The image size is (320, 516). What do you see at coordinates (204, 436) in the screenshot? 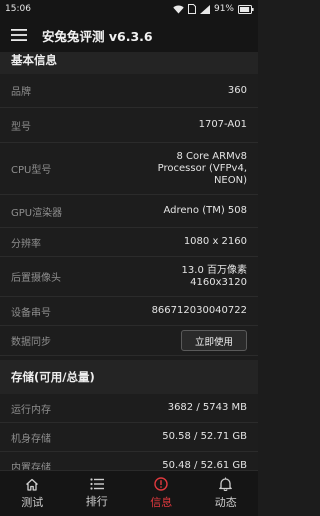
I see `row-value: 50.58 / 52.71 GB` at bounding box center [204, 436].